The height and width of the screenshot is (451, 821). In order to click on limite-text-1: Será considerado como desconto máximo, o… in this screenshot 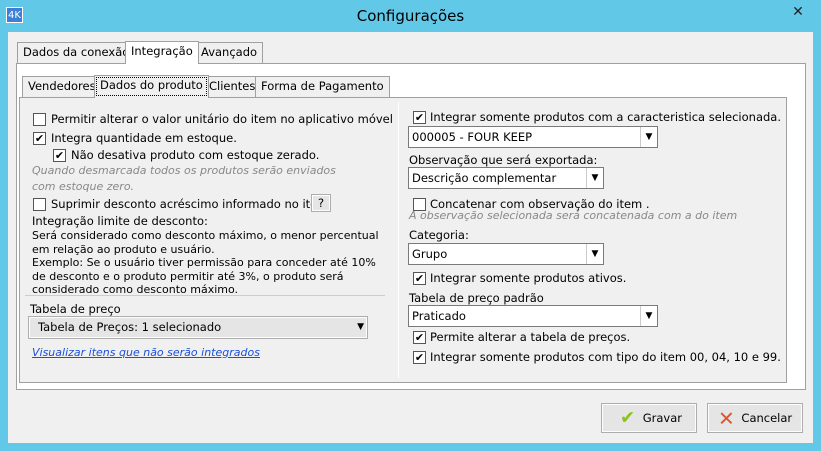, I will do `click(205, 242)`.